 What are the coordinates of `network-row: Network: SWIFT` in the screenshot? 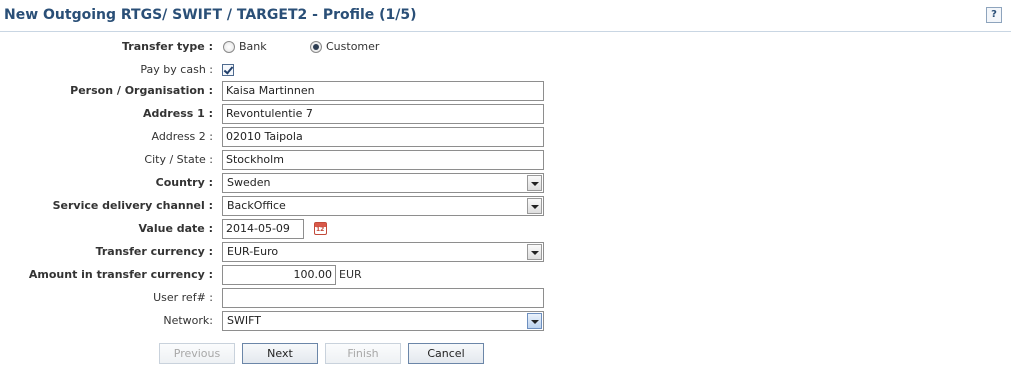 It's located at (505, 321).